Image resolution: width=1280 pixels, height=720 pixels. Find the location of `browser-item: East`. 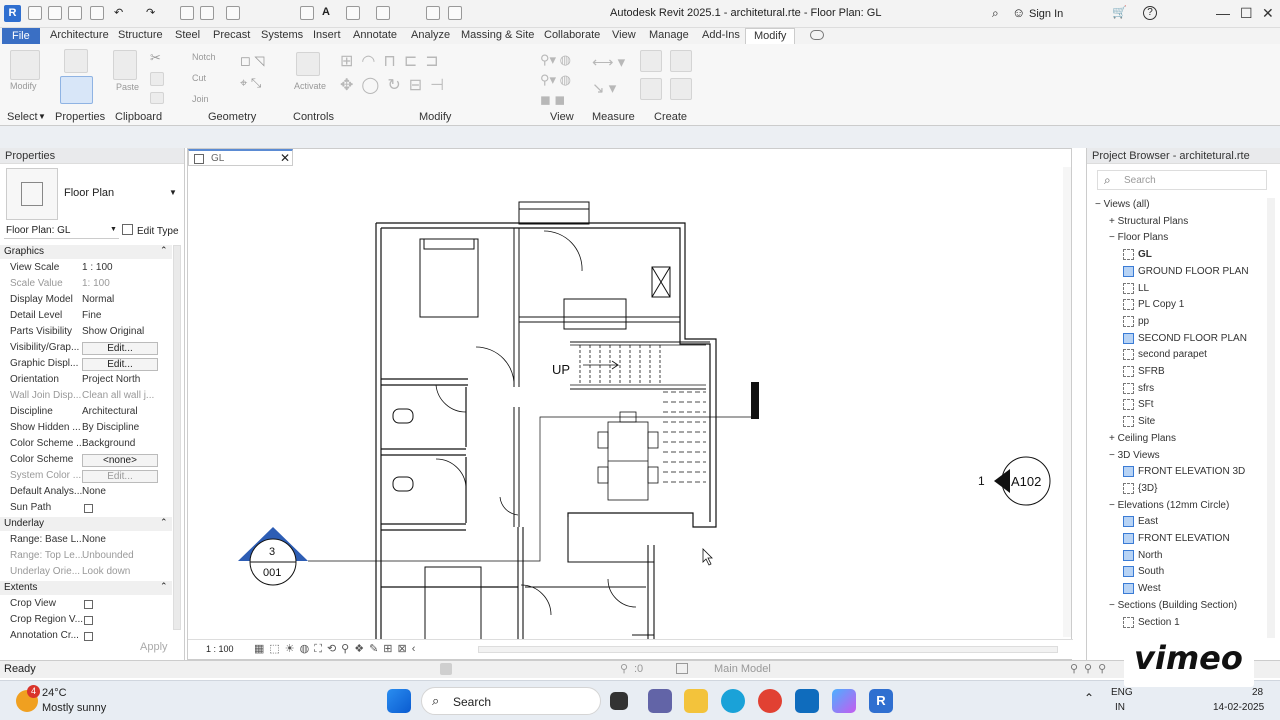

browser-item: East is located at coordinates (1140, 521).